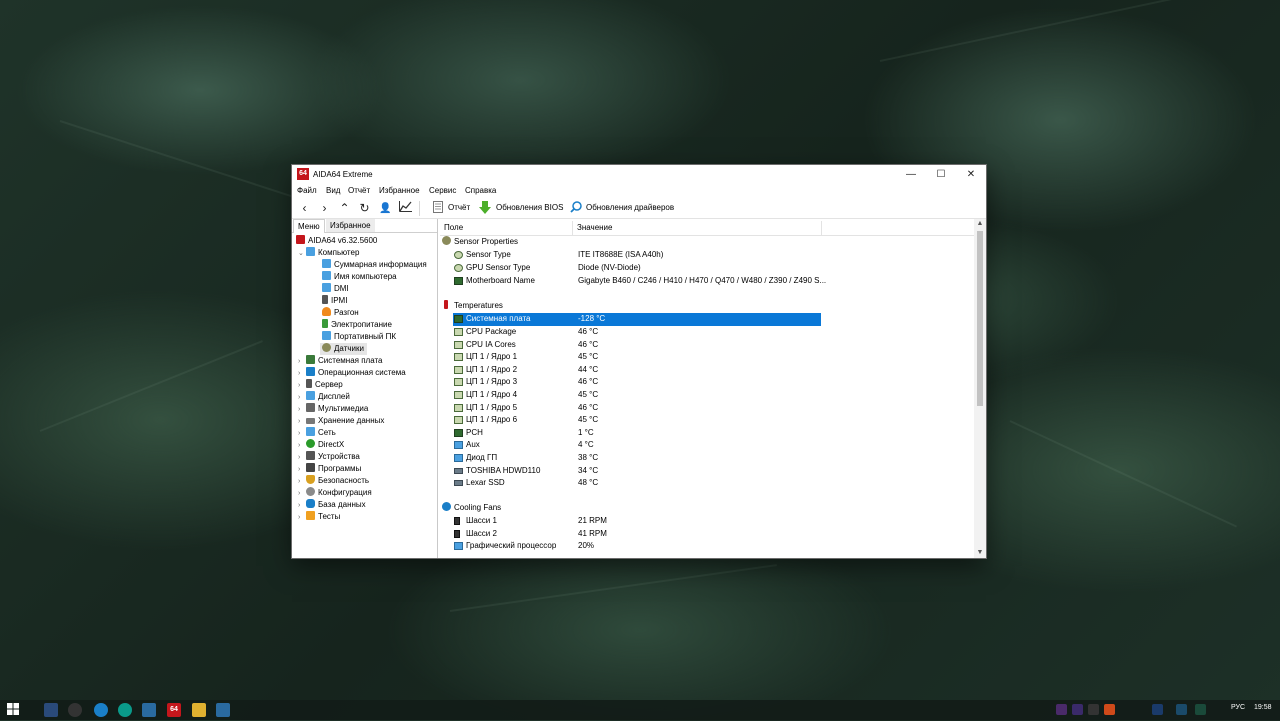  What do you see at coordinates (980, 224) in the screenshot?
I see `scroll-up-icon: ▲` at bounding box center [980, 224].